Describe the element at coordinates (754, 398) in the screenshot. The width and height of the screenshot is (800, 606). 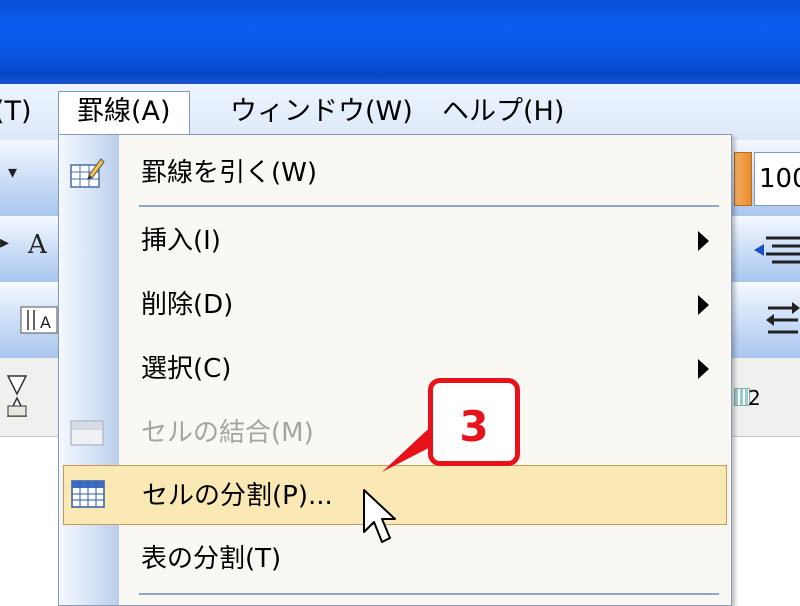
I see `ruler-number: 2` at that location.